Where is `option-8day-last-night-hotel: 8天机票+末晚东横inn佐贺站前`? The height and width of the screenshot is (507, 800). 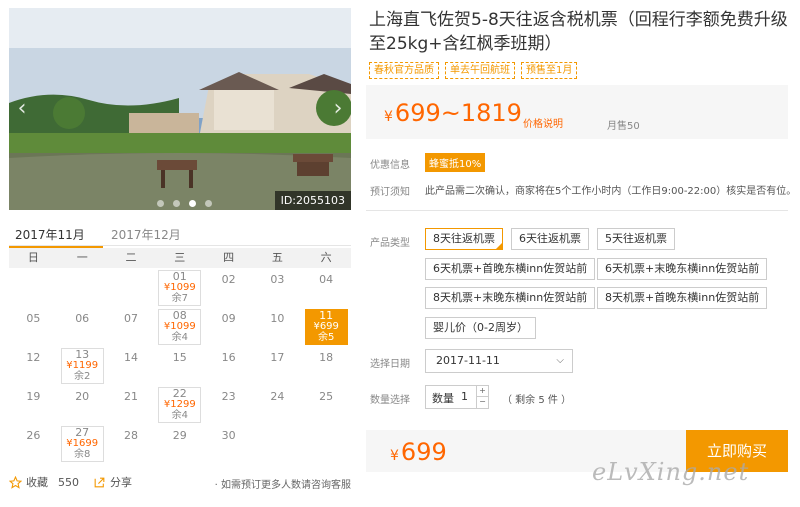 option-8day-last-night-hotel: 8天机票+末晚东横inn佐贺站前 is located at coordinates (510, 298).